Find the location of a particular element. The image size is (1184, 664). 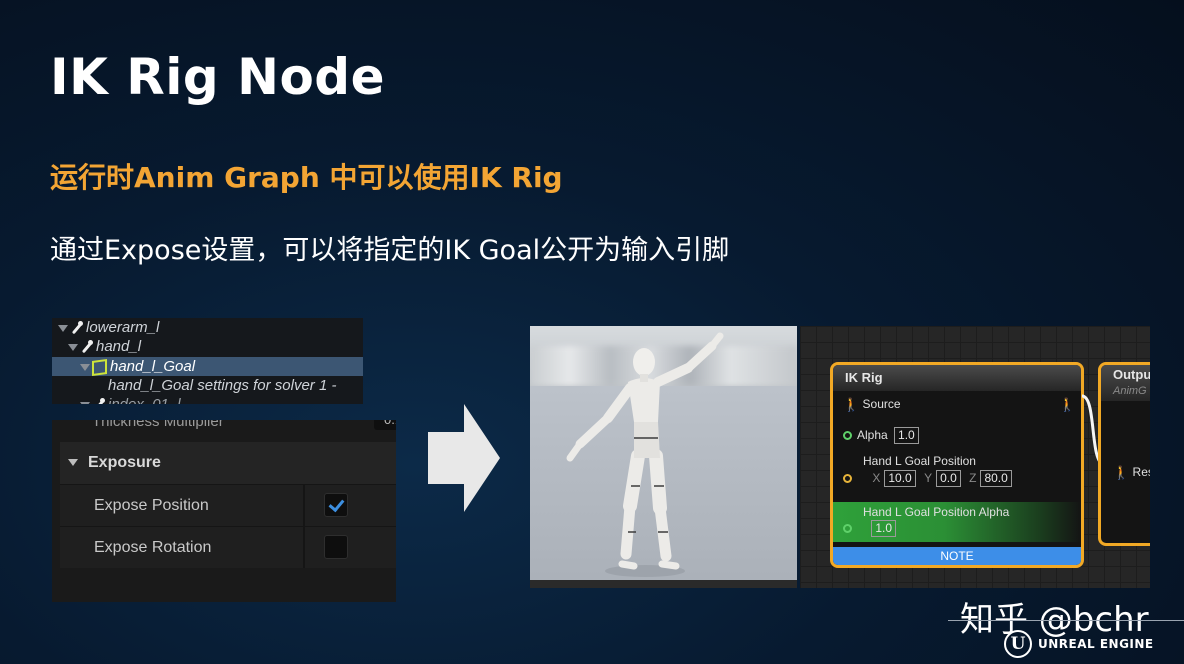

result-pin: 🚶 Res is located at coordinates (1131, 473).